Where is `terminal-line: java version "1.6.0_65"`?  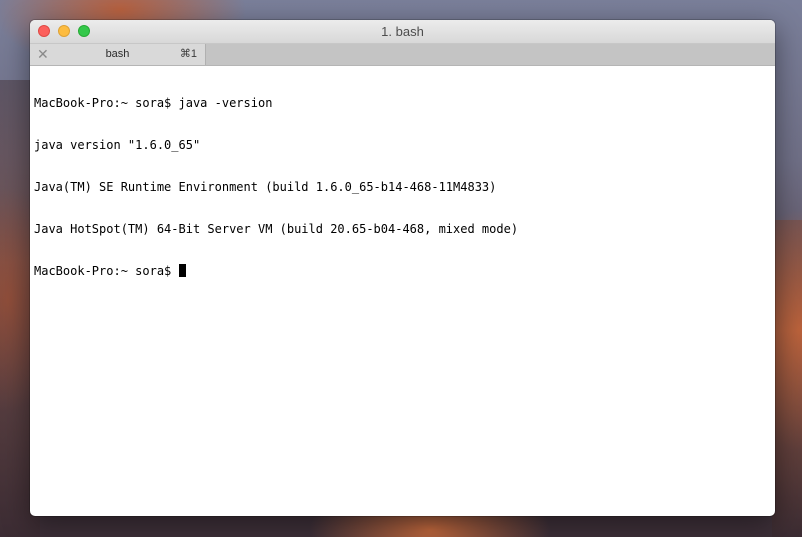
terminal-line: java version "1.6.0_65" is located at coordinates (117, 145).